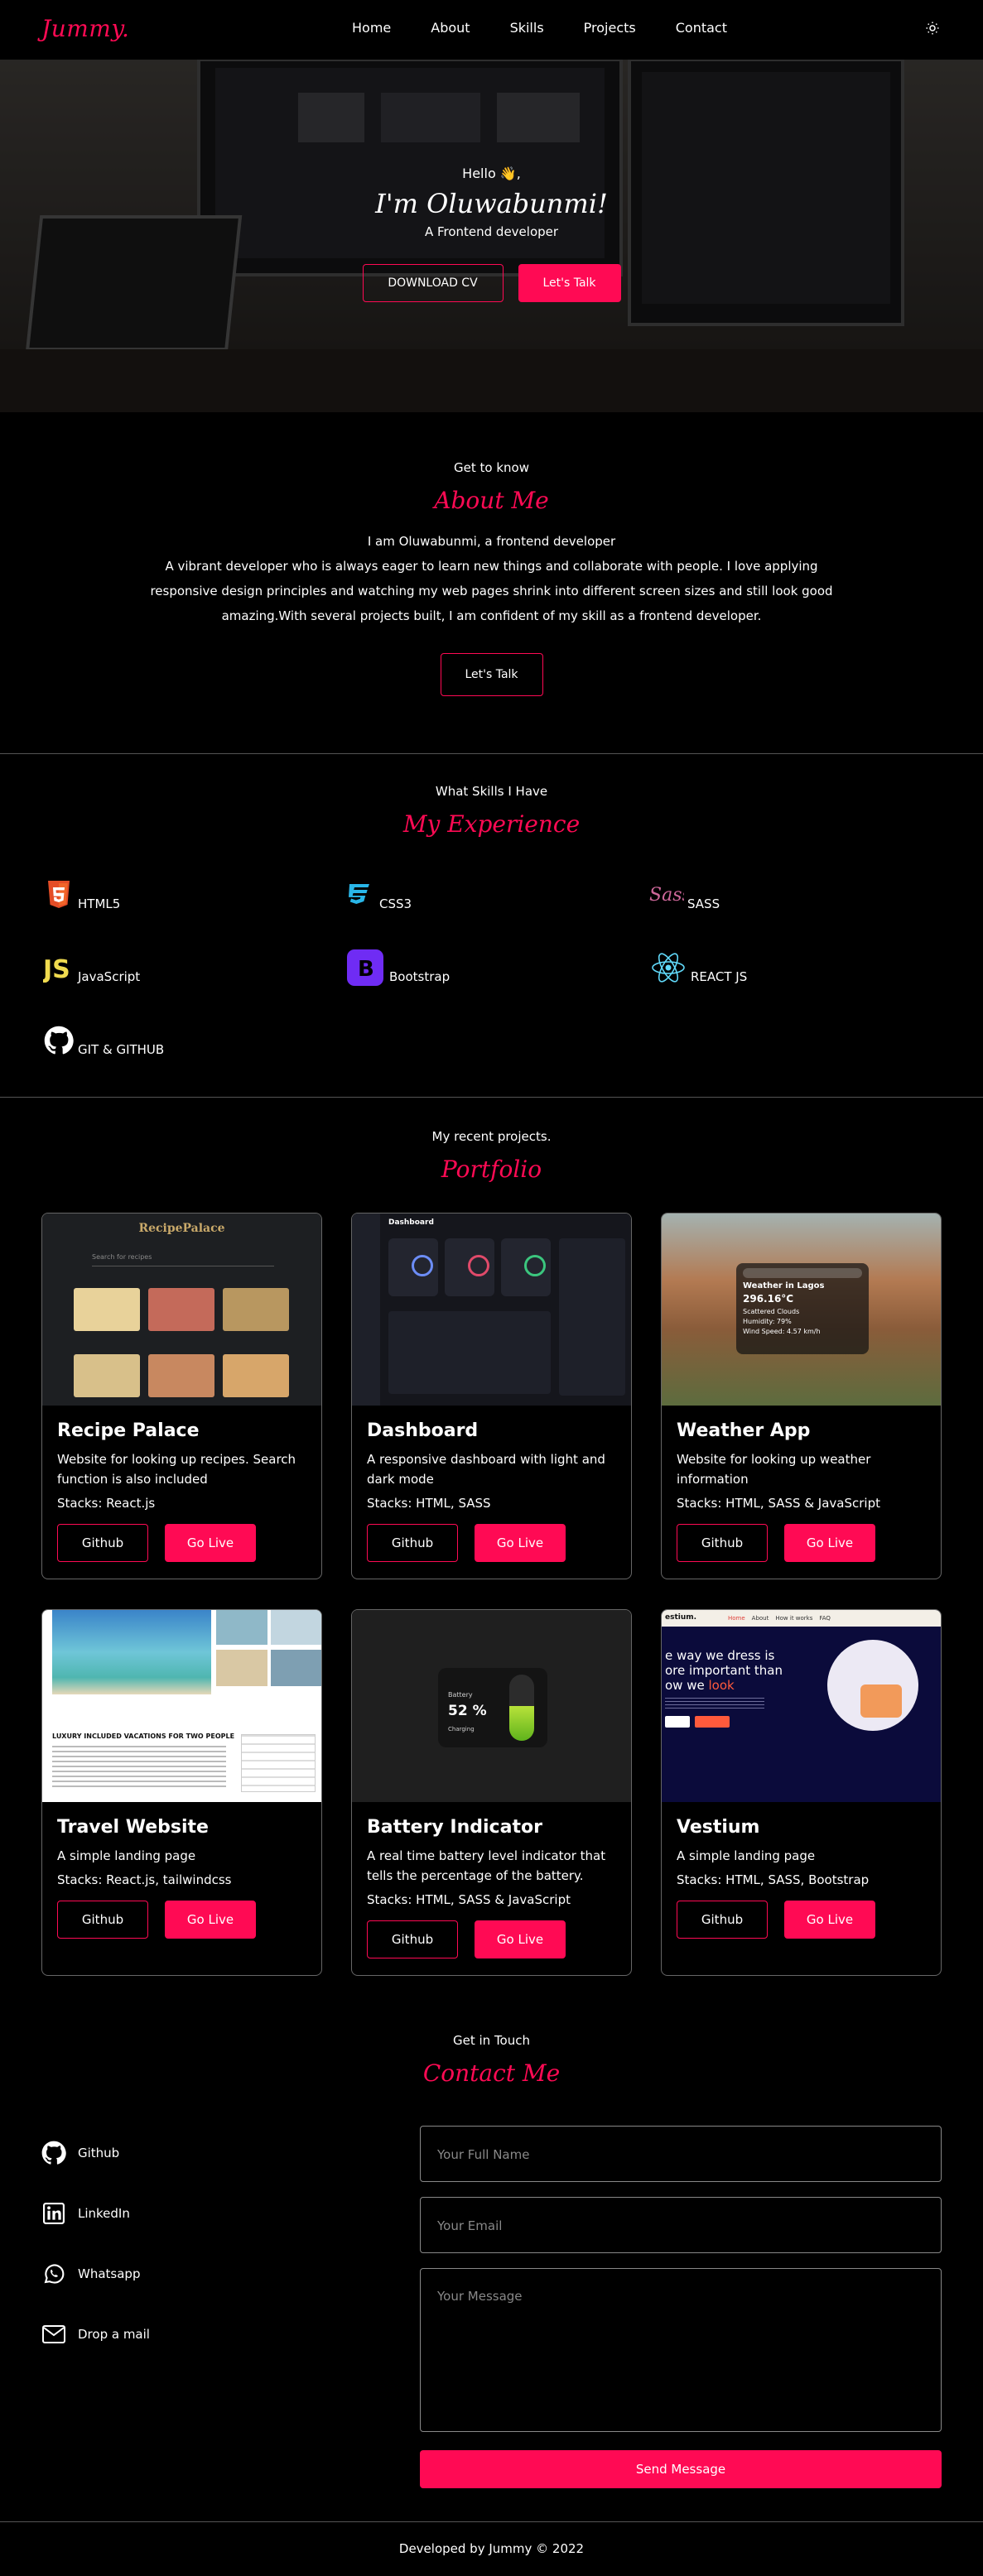  Describe the element at coordinates (768, 1299) in the screenshot. I see `thumb-temp: 296.16°C` at that location.